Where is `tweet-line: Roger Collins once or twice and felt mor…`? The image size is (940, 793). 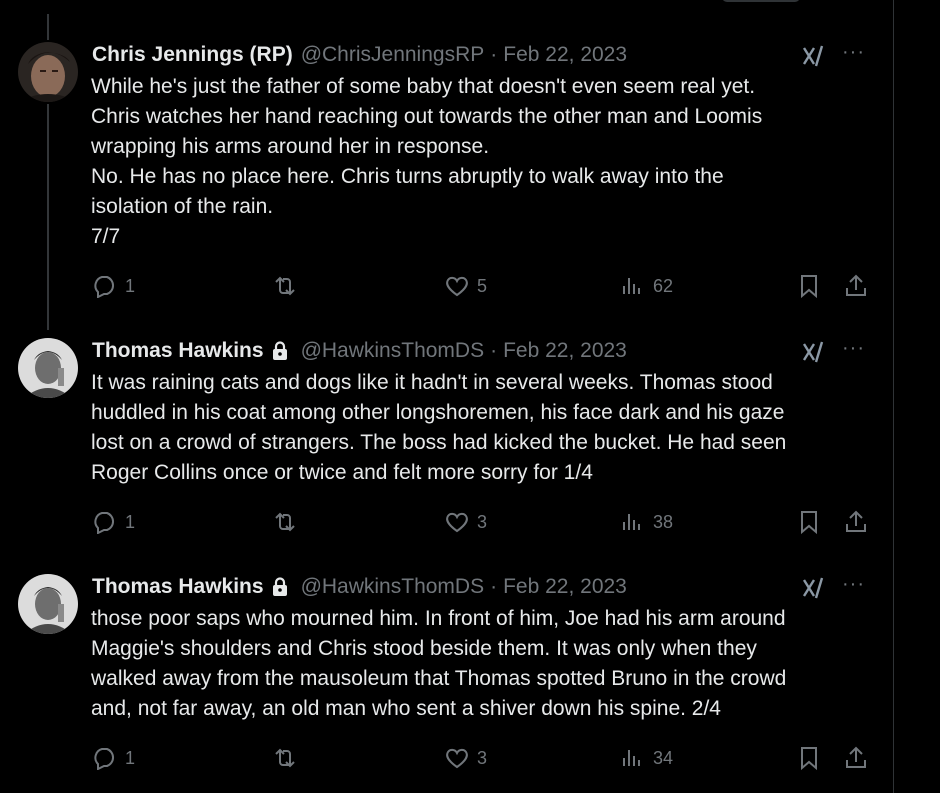 tweet-line: Roger Collins once or twice and felt mor… is located at coordinates (342, 472).